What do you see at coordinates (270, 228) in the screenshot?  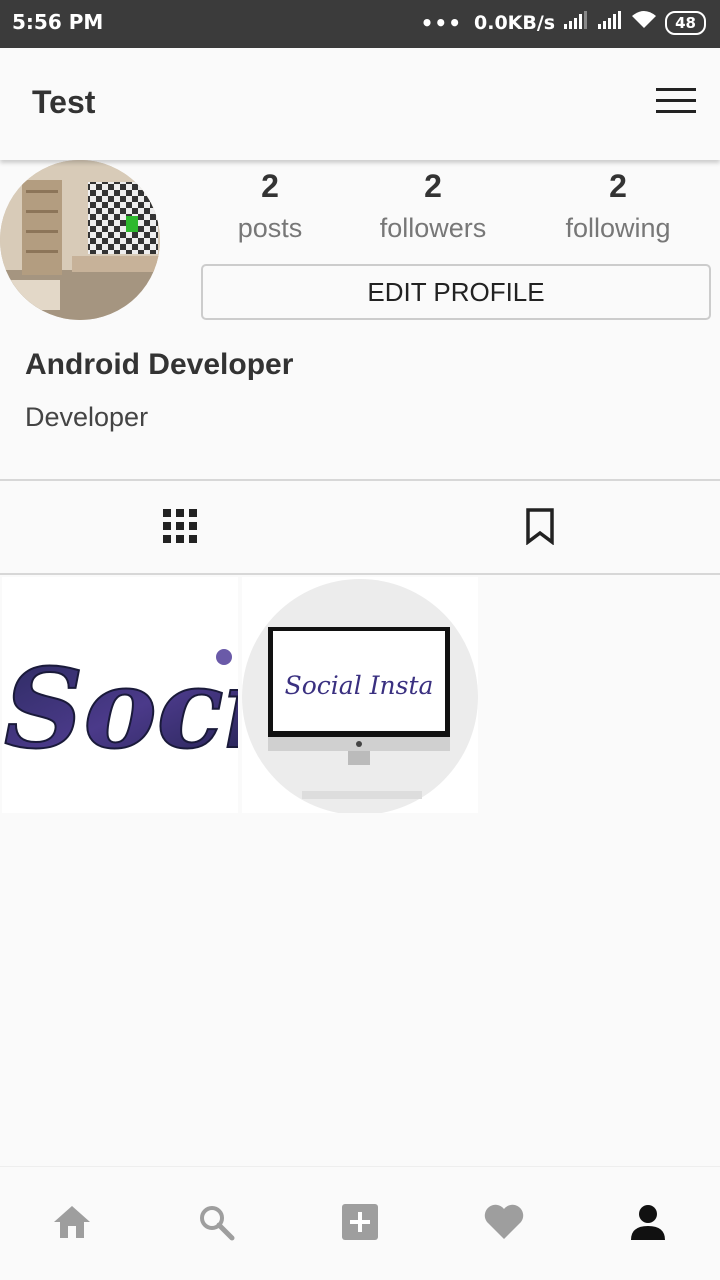 I see `posts-label: posts` at bounding box center [270, 228].